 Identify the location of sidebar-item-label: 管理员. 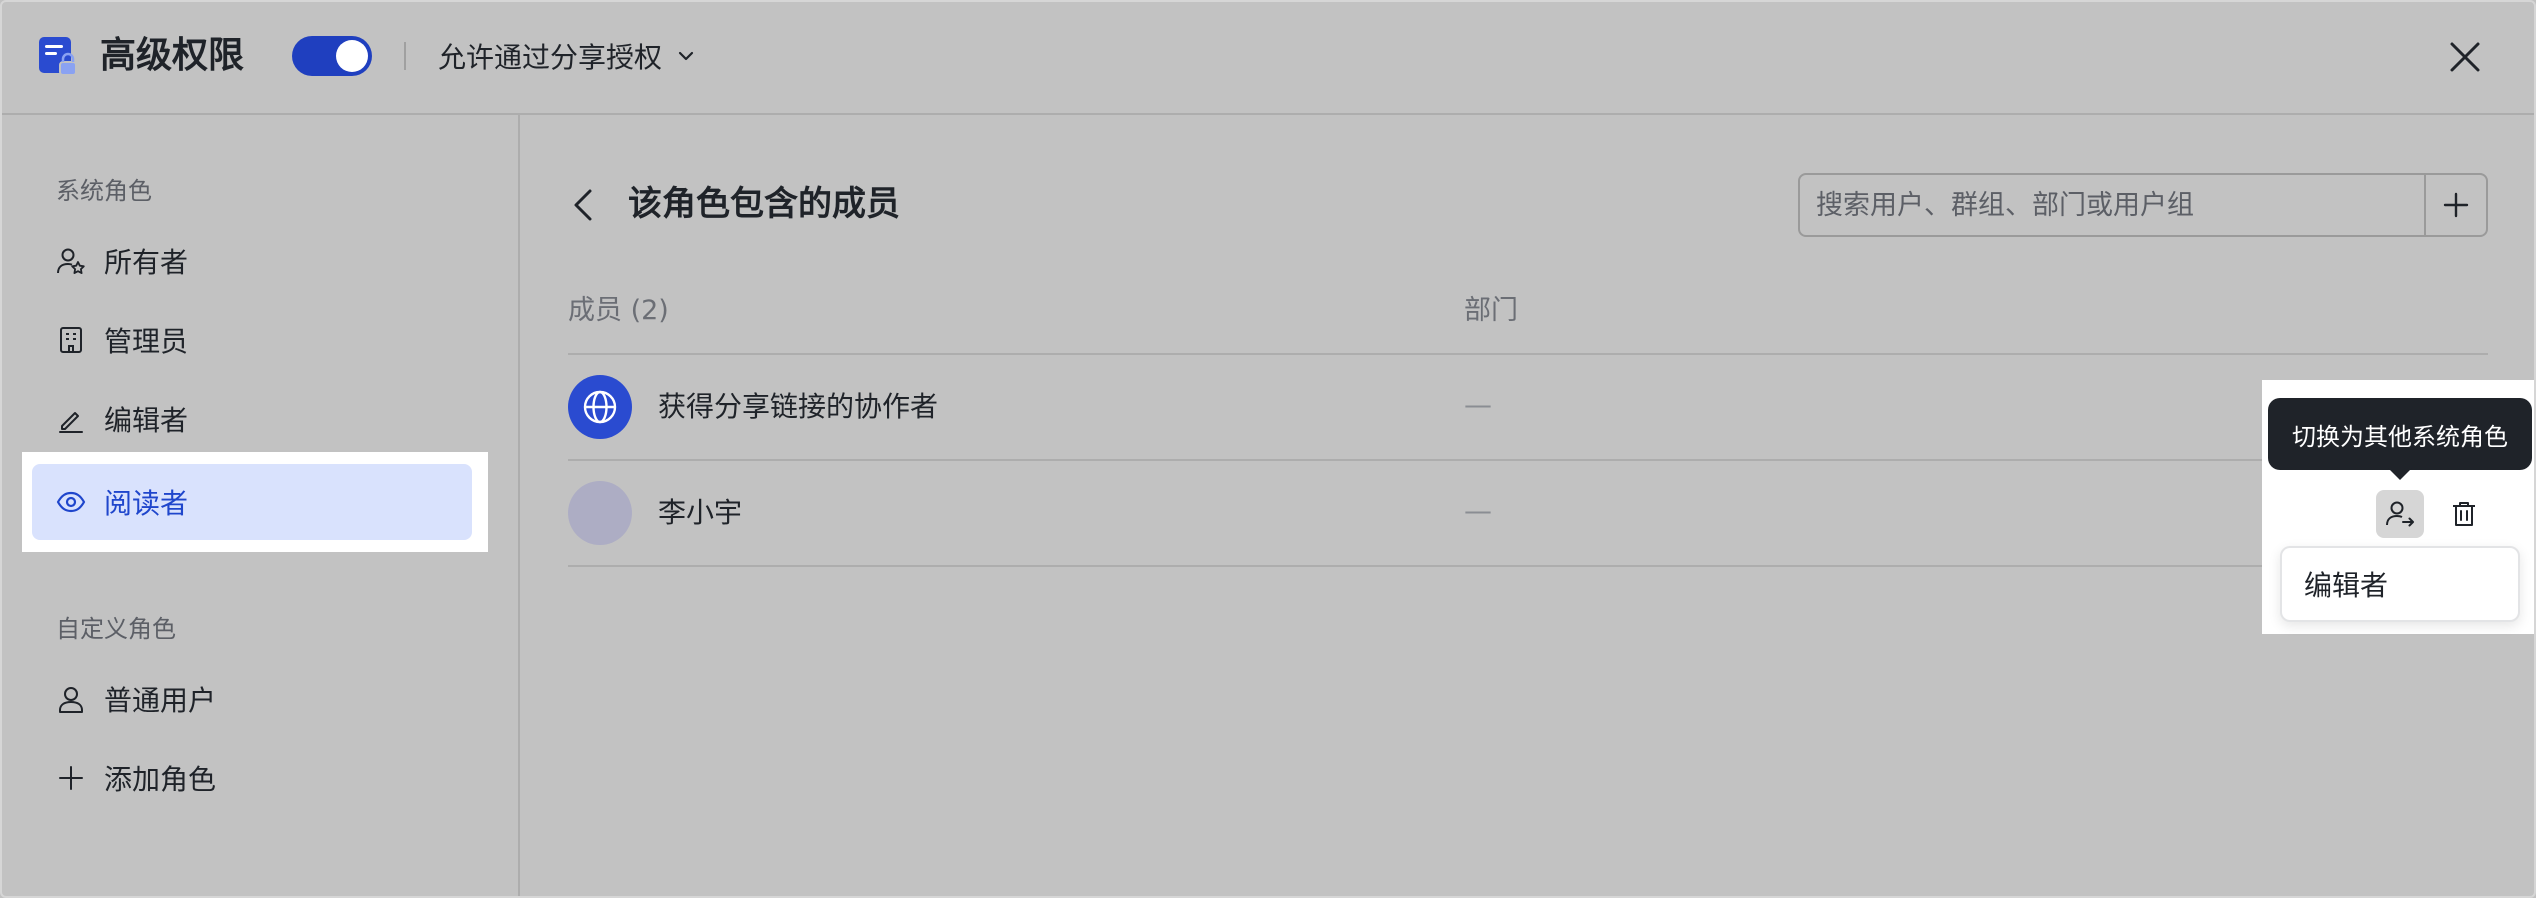
(146, 341).